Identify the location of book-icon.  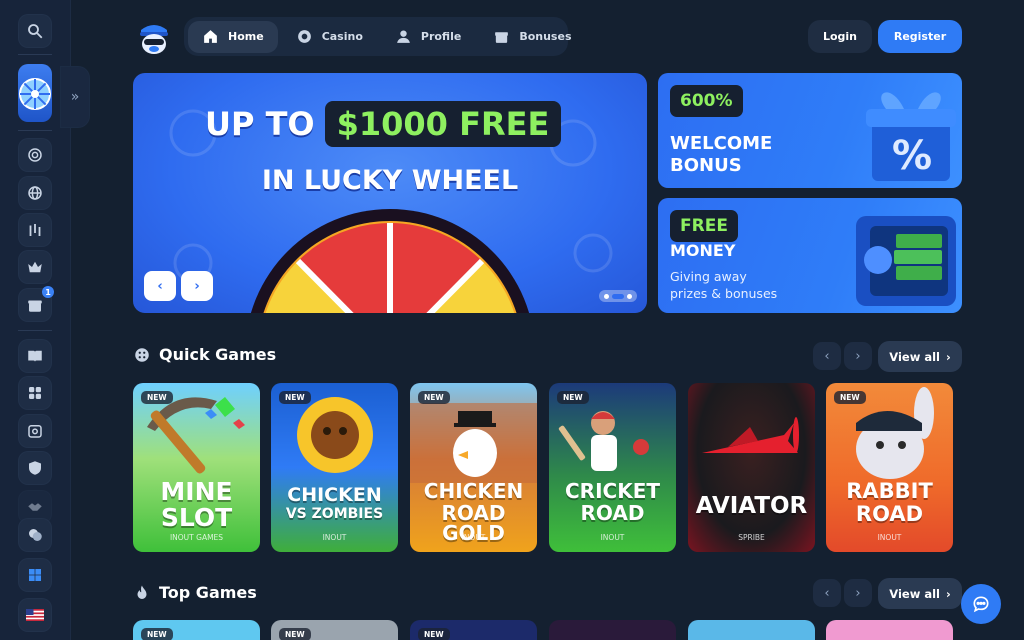
(35, 356).